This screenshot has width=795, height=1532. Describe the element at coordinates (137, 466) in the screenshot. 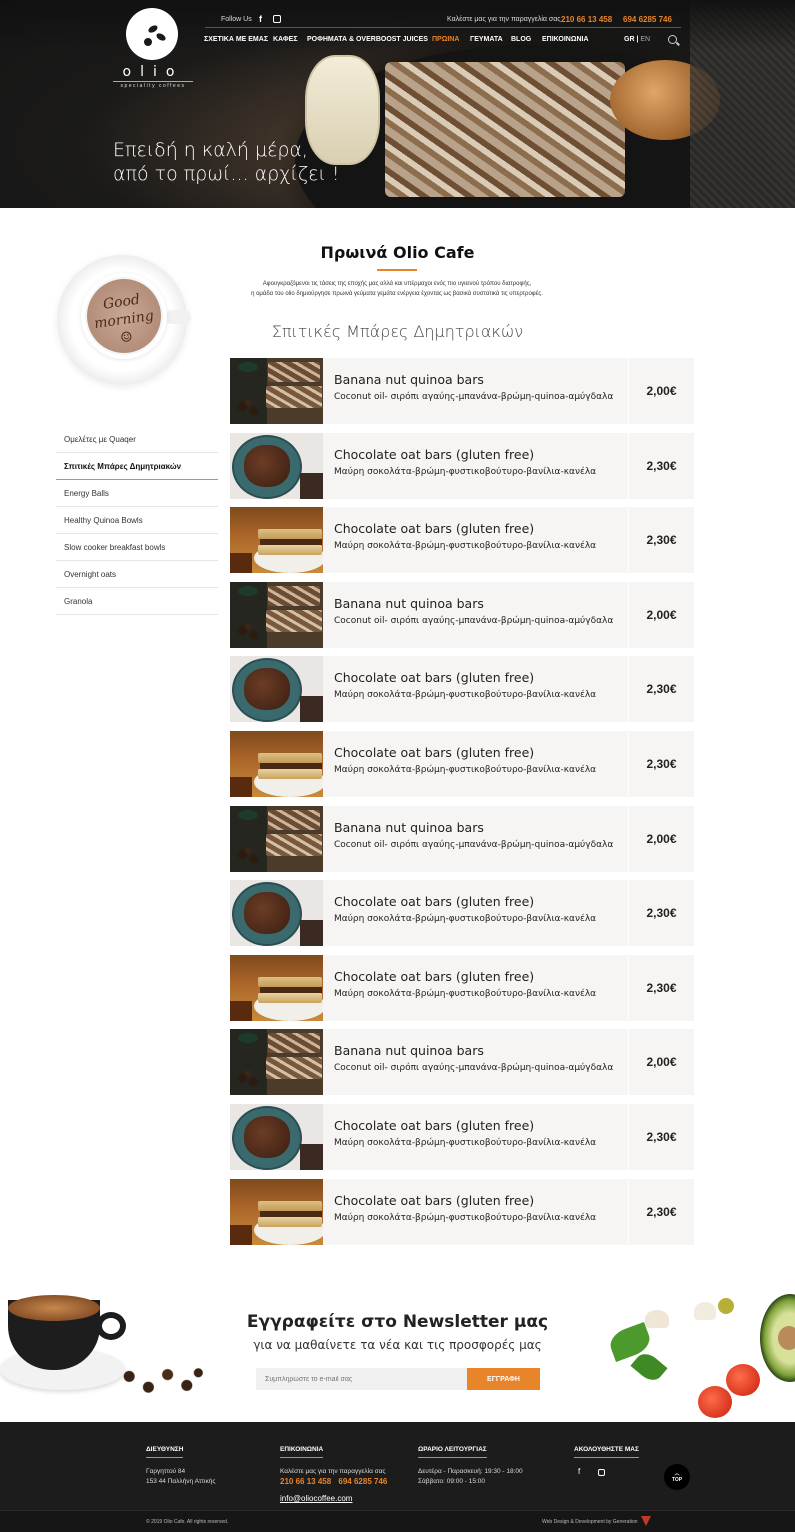

I see `sidebar-item-cereal-bars: Σπιτικές Μπάρες Δημητριακών` at that location.